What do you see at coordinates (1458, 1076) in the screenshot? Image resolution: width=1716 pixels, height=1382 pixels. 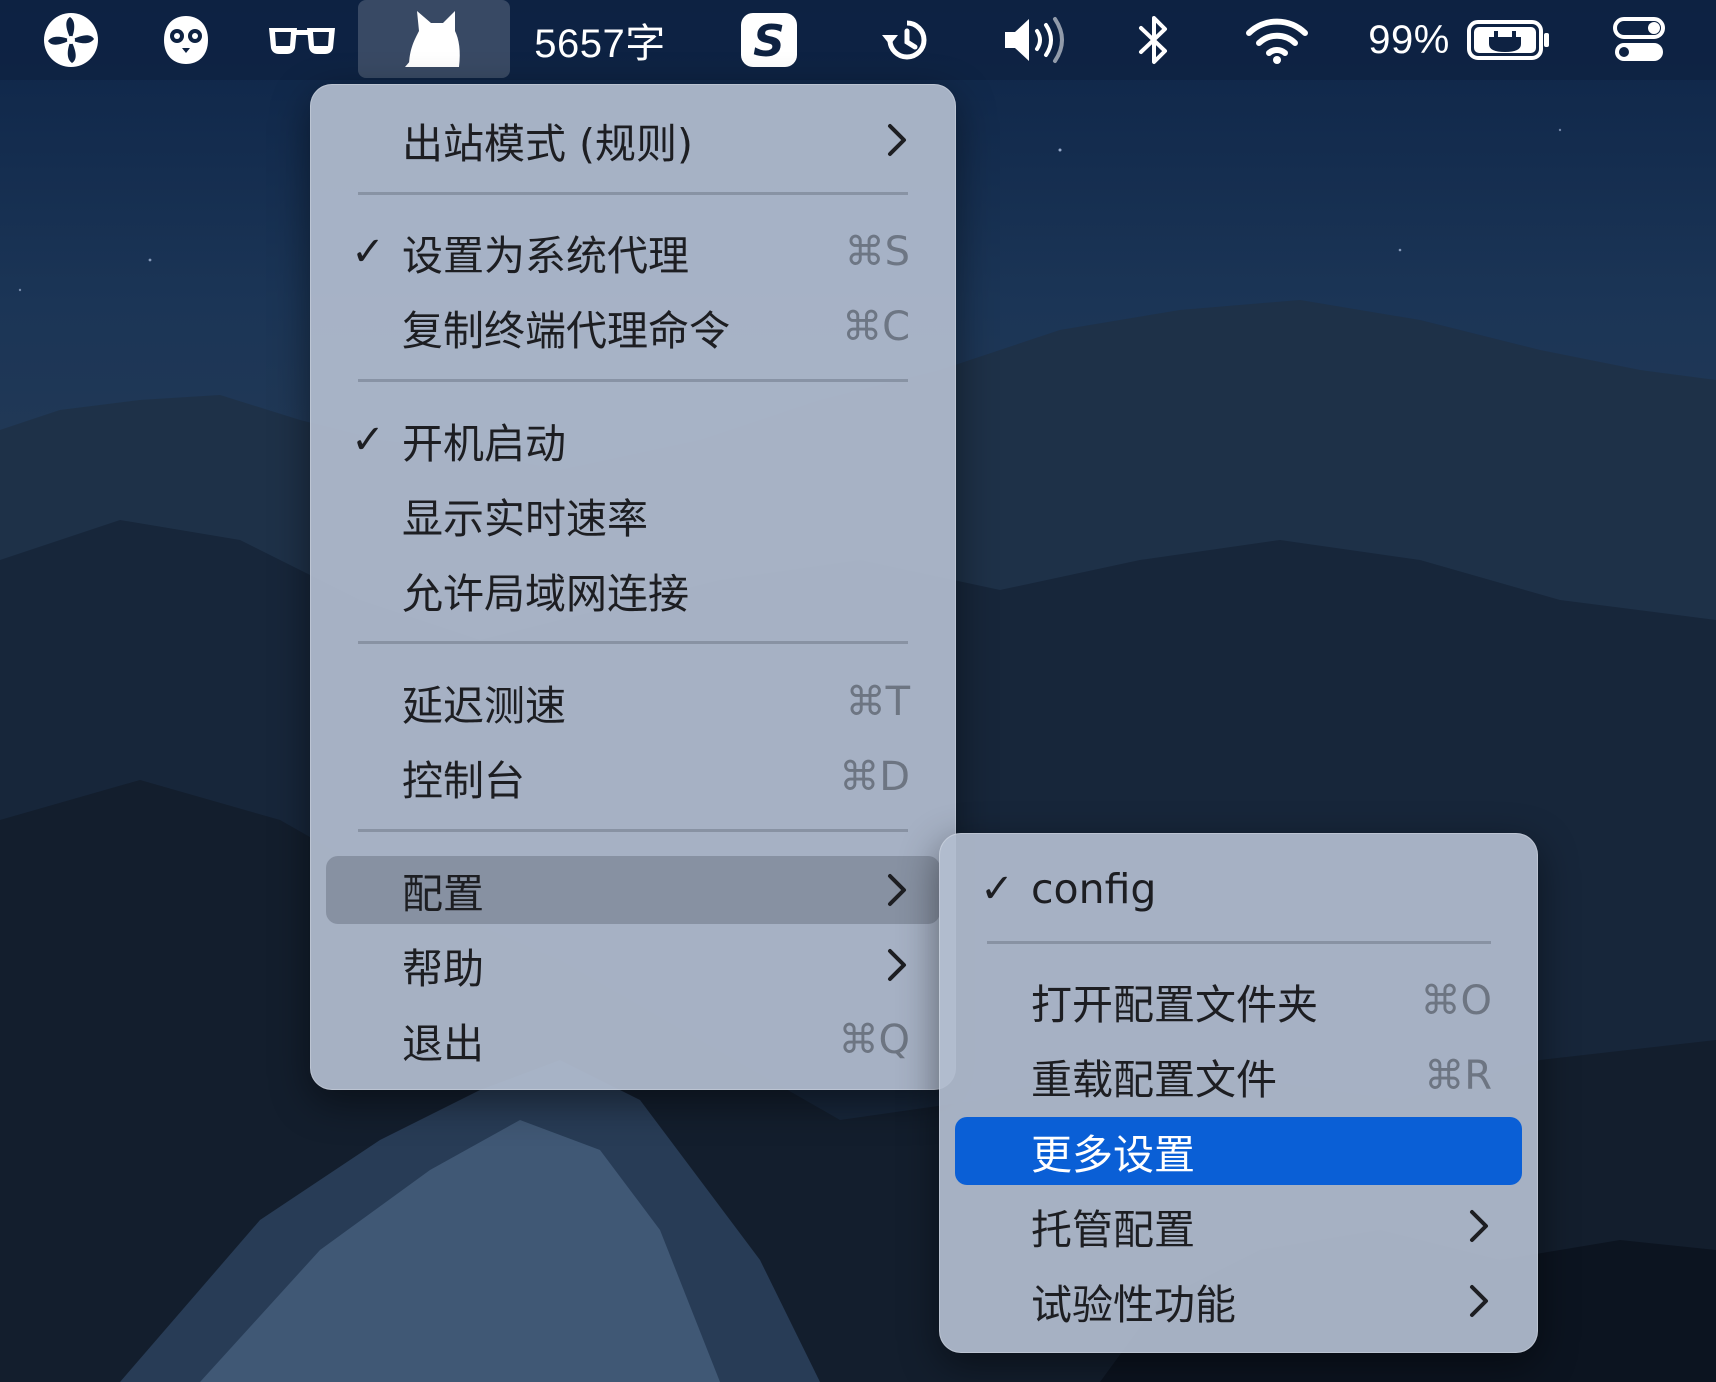 I see `menu-item-shortcut: ⌘R` at bounding box center [1458, 1076].